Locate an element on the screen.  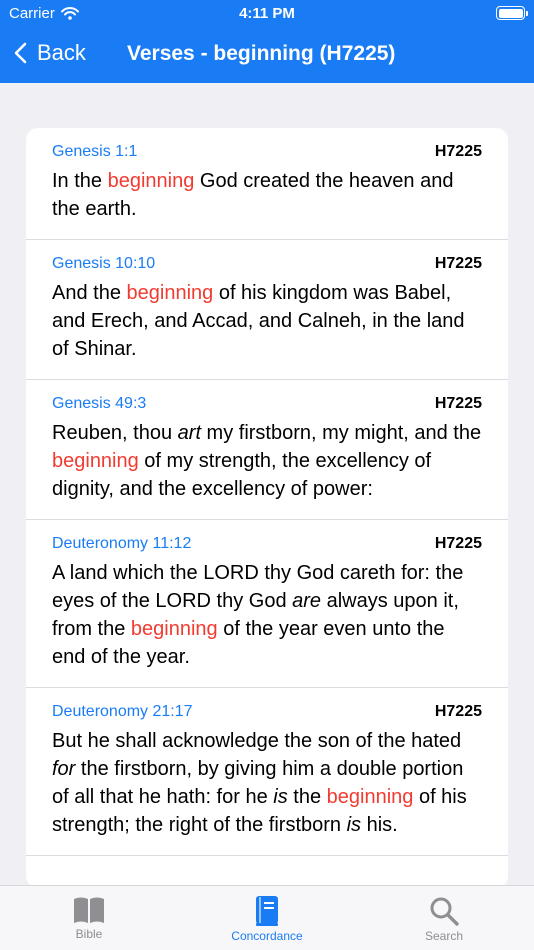
back-label: Back is located at coordinates (61, 52).